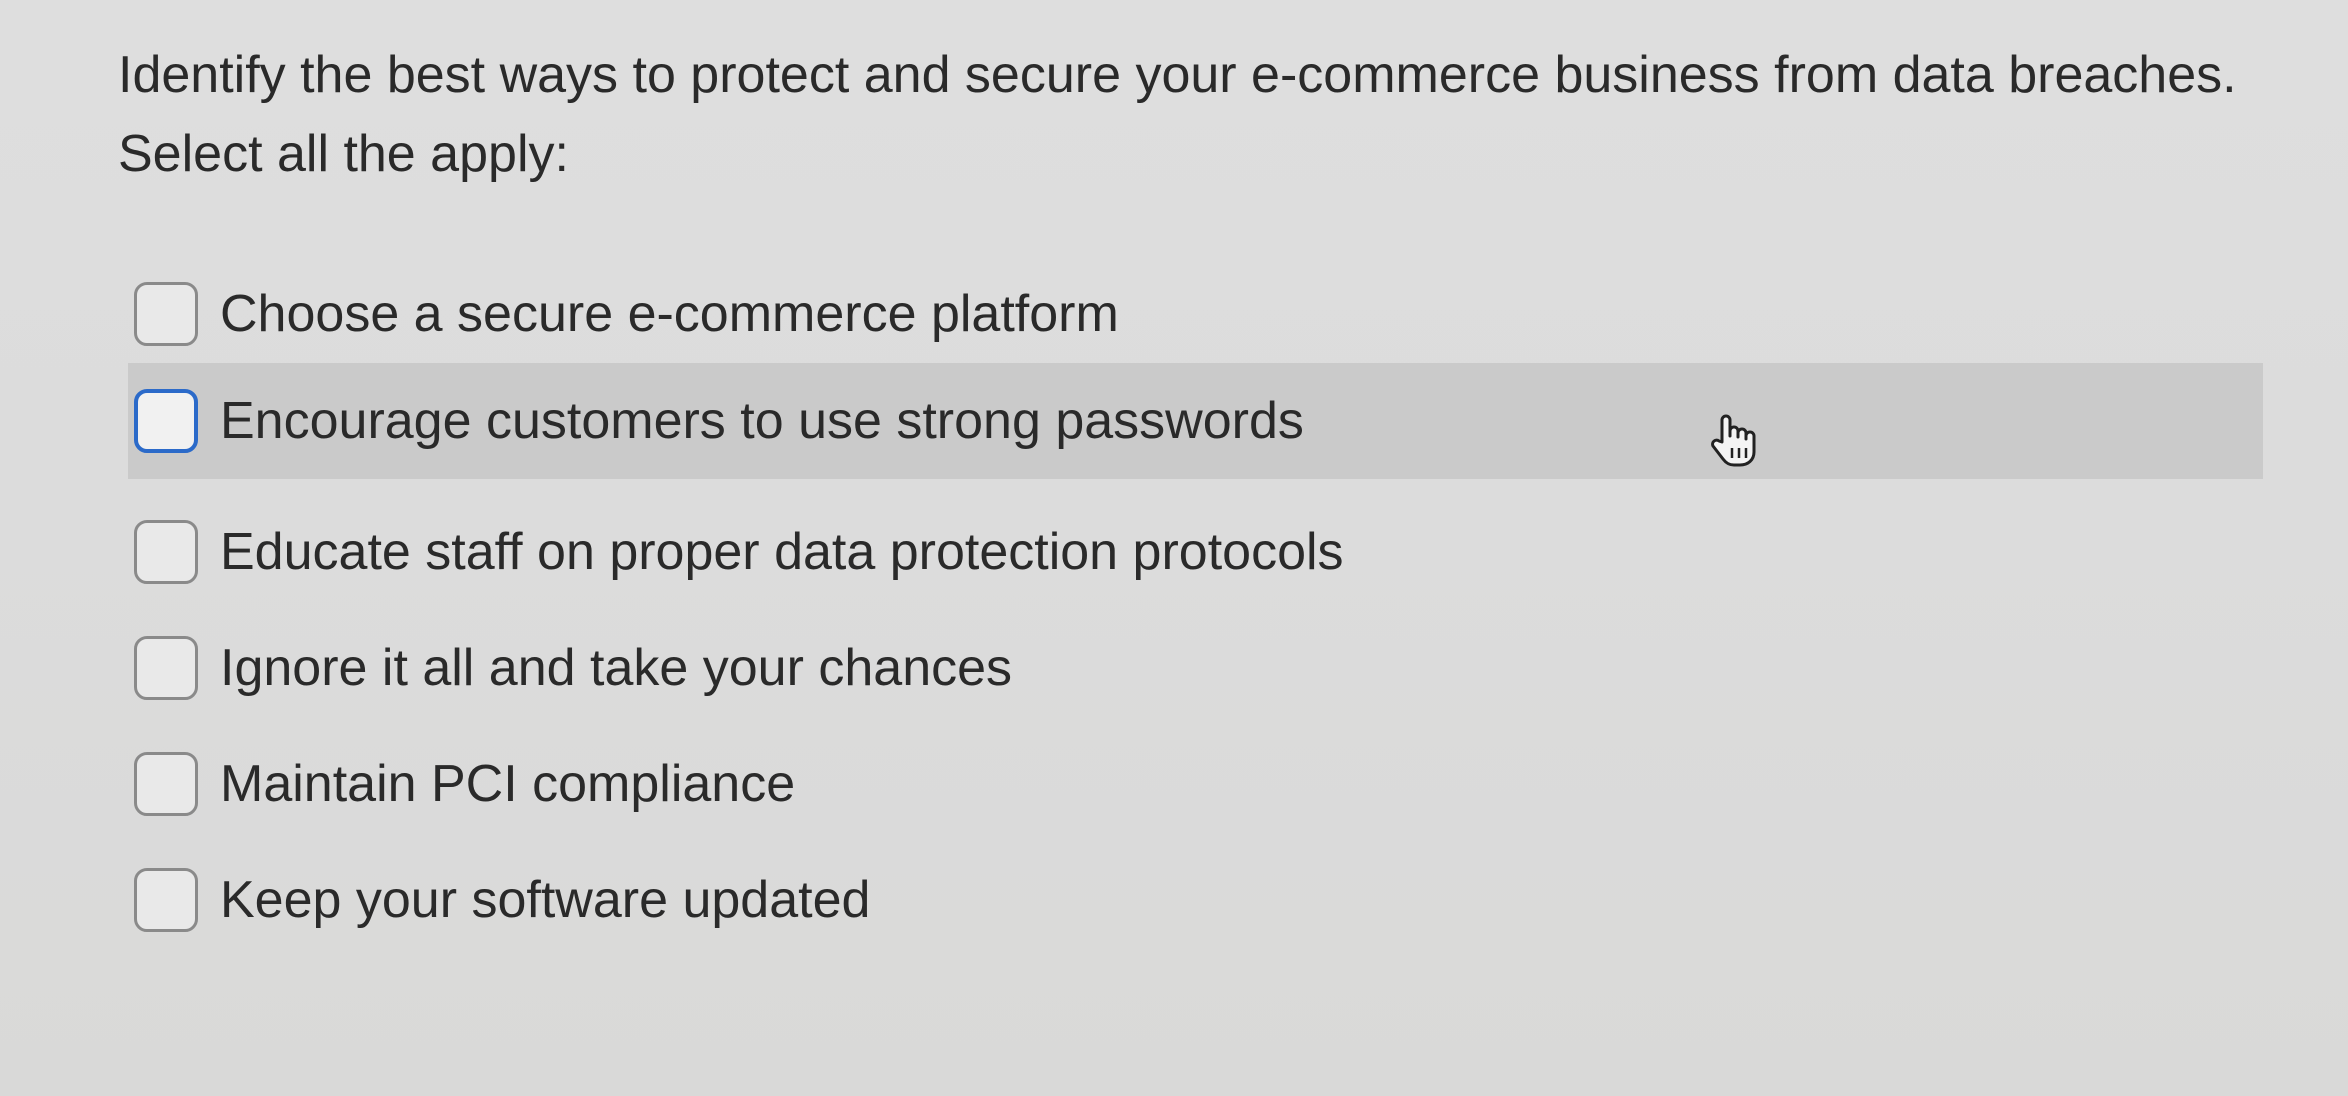  Describe the element at coordinates (669, 314) in the screenshot. I see `option-label: Choose a secure e-commerce platform` at that location.